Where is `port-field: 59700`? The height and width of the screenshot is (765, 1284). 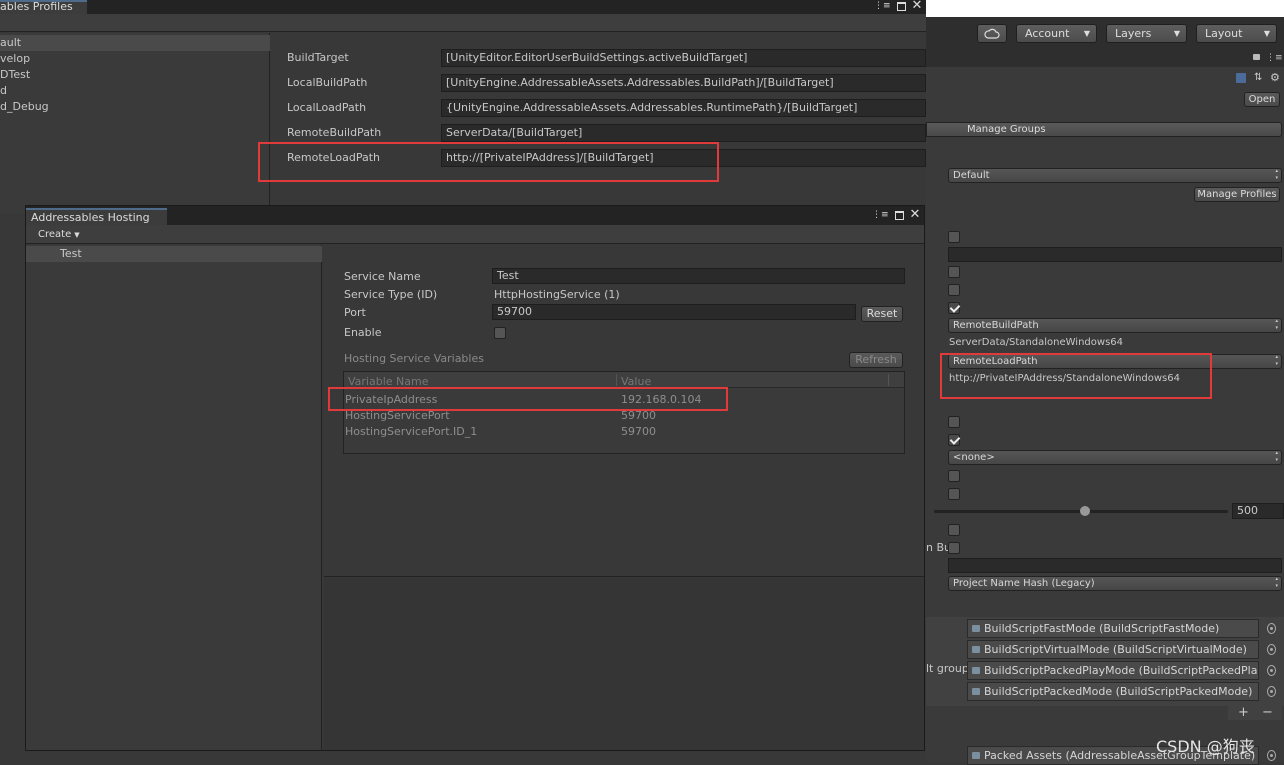 port-field: 59700 is located at coordinates (674, 312).